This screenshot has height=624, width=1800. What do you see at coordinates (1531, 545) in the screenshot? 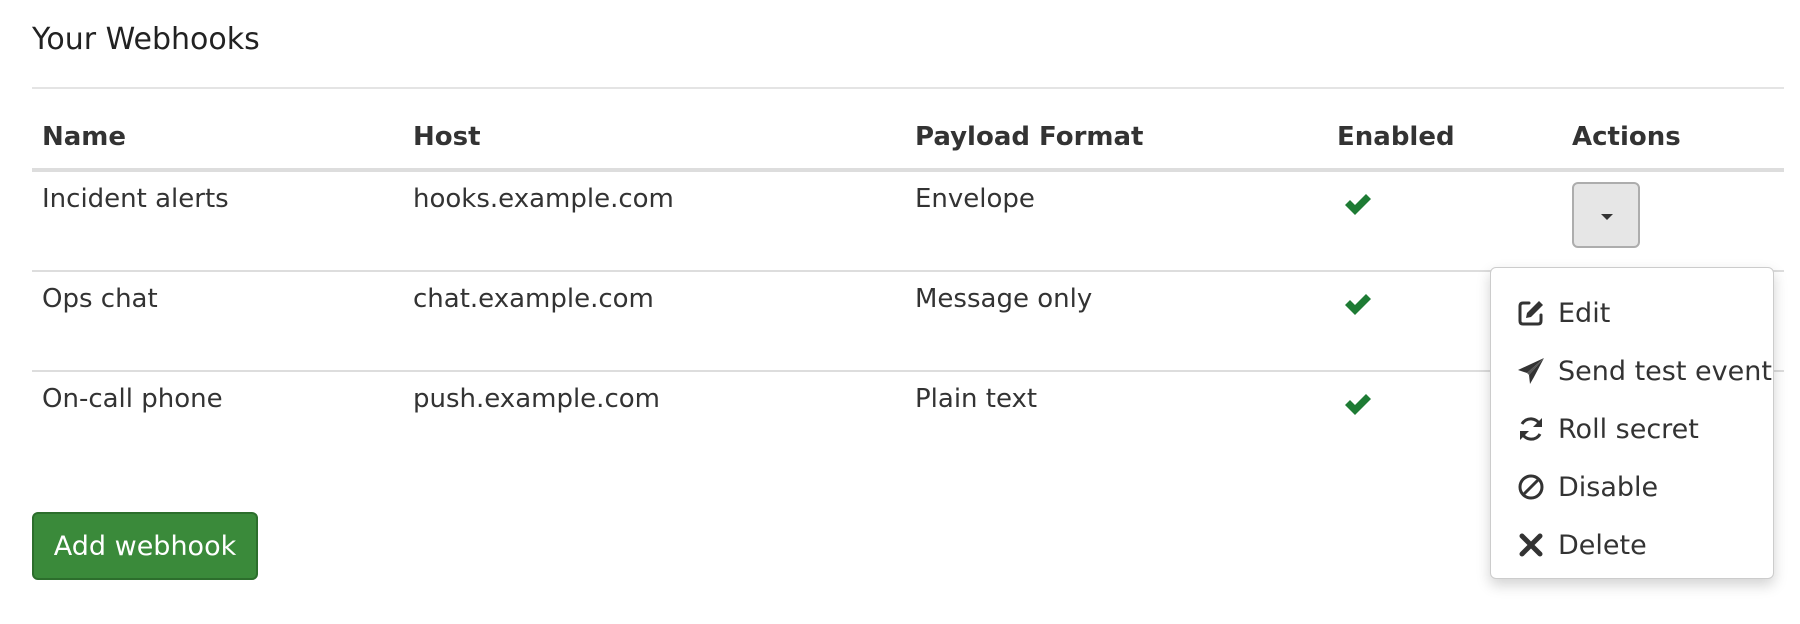
I see `close-icon` at bounding box center [1531, 545].